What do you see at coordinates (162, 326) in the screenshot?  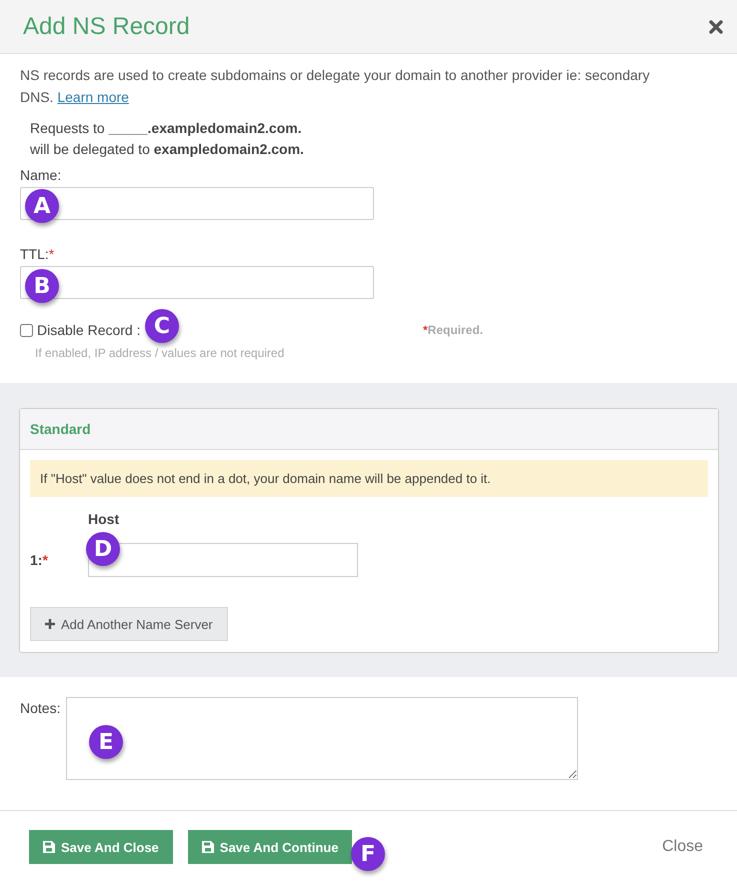 I see `letter-callout: C` at bounding box center [162, 326].